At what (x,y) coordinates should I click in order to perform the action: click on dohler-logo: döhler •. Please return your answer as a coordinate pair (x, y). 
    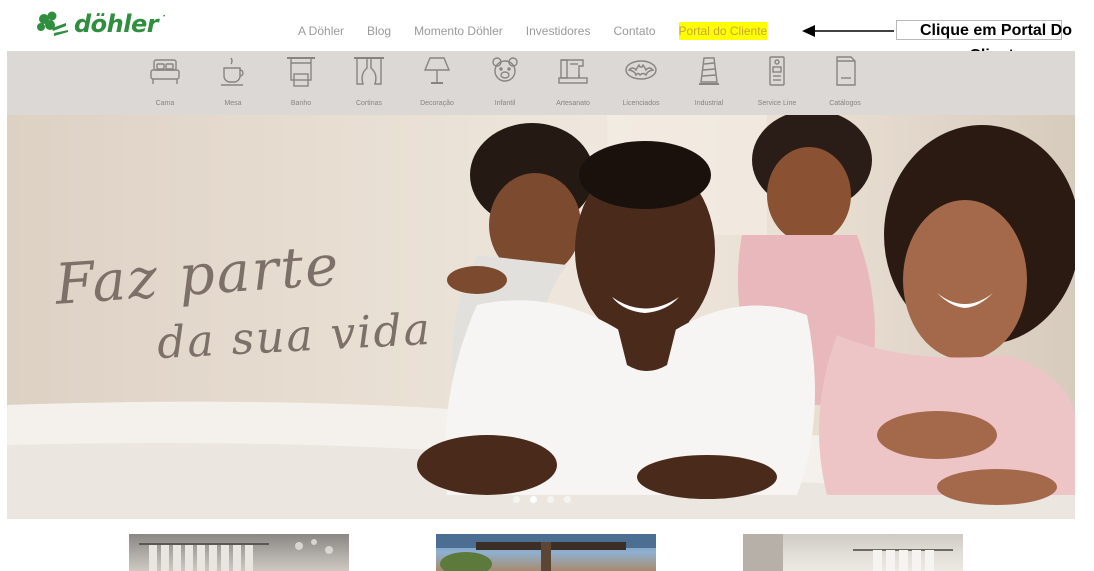
    Looking at the image, I should click on (100, 24).